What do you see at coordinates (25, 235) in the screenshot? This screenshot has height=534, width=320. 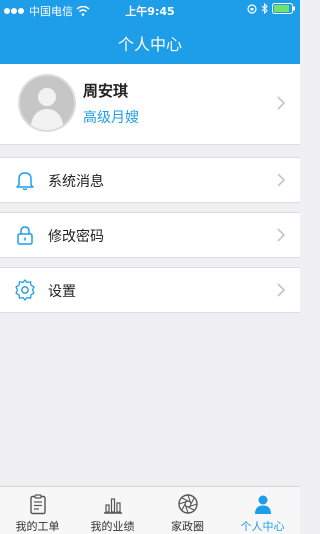 I see `lock-icon` at bounding box center [25, 235].